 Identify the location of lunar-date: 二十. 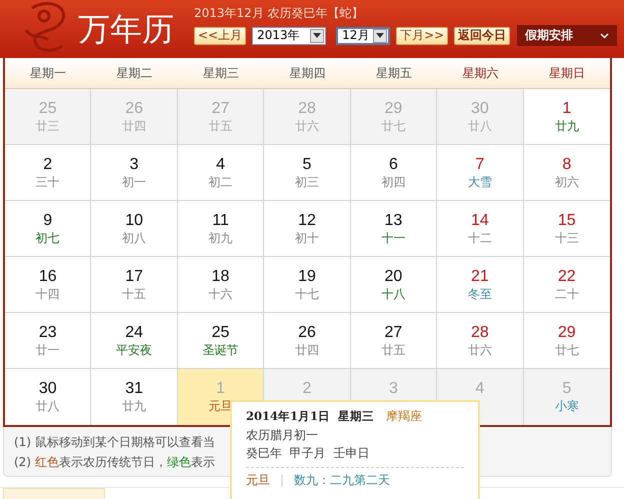
(566, 294).